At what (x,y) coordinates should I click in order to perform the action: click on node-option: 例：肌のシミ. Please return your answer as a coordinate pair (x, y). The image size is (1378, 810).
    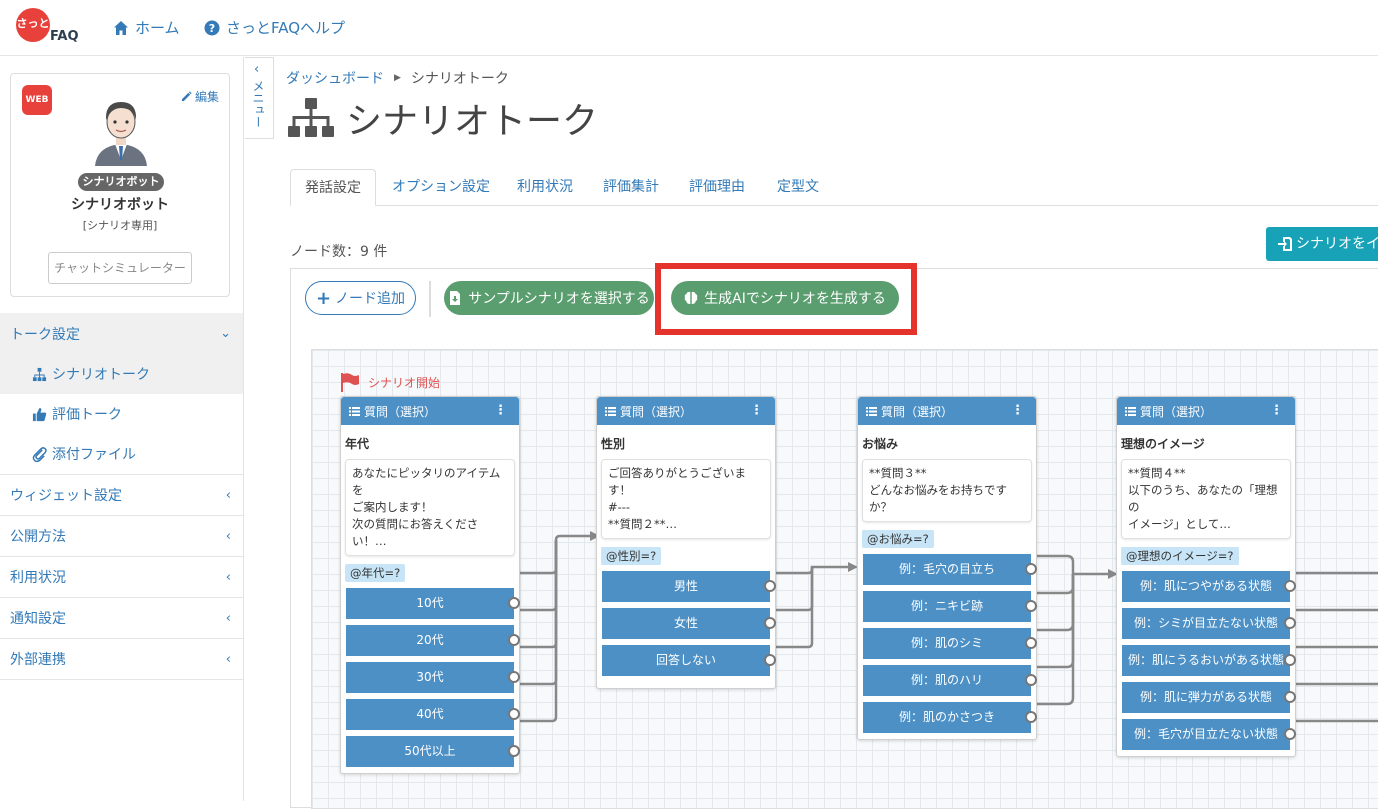
    Looking at the image, I should click on (950, 643).